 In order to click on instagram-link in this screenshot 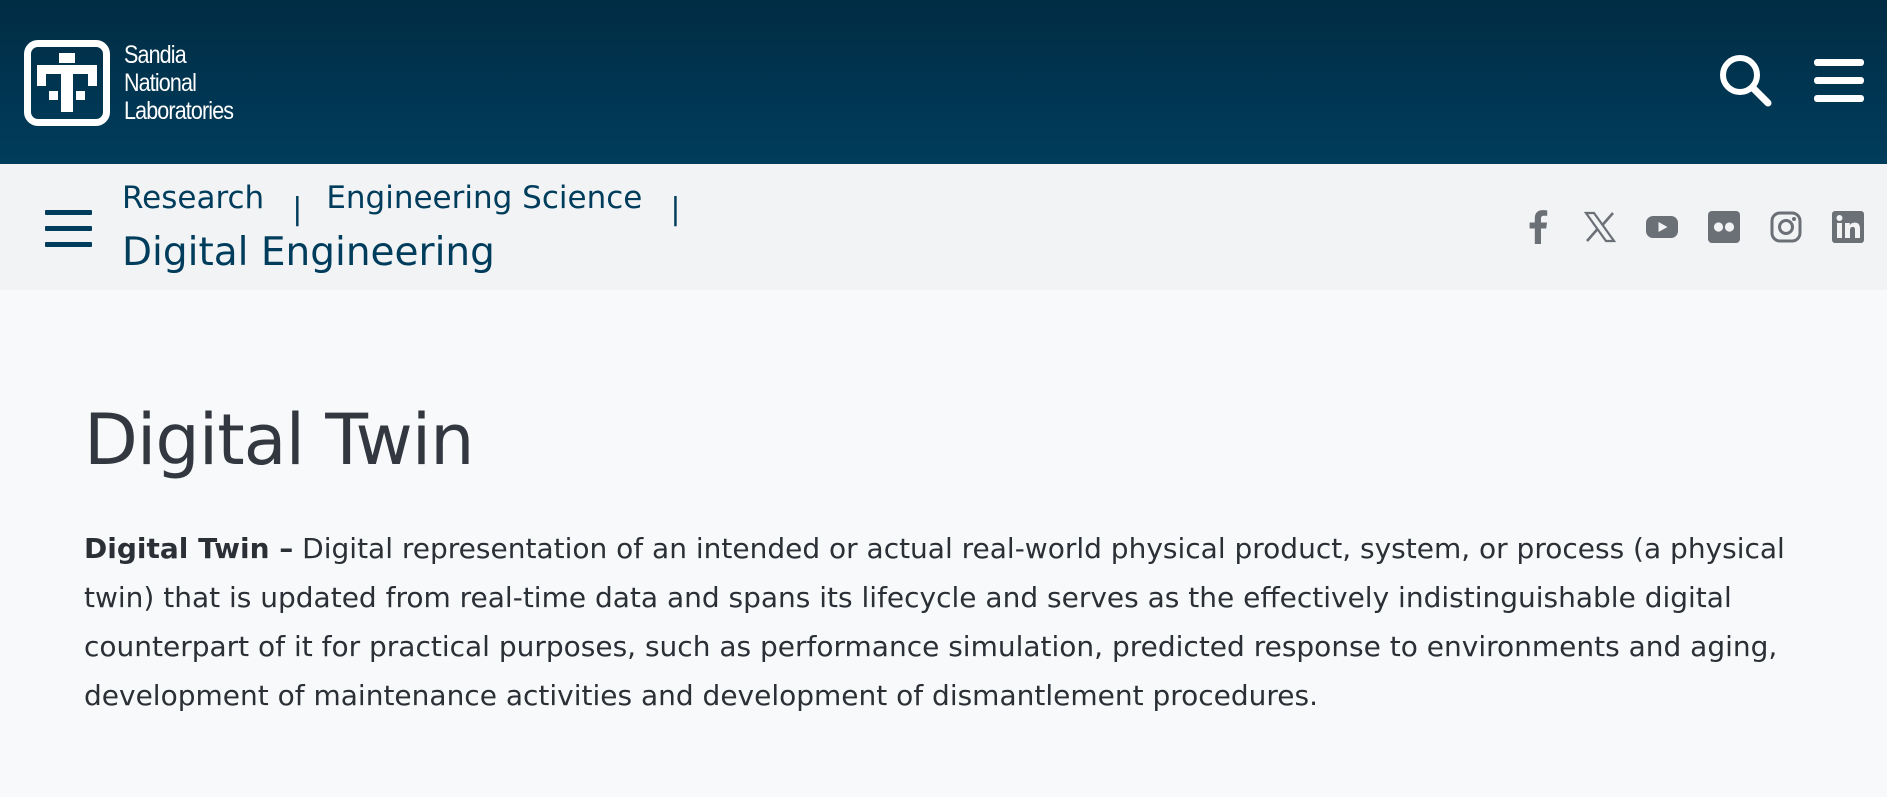, I will do `click(1786, 227)`.